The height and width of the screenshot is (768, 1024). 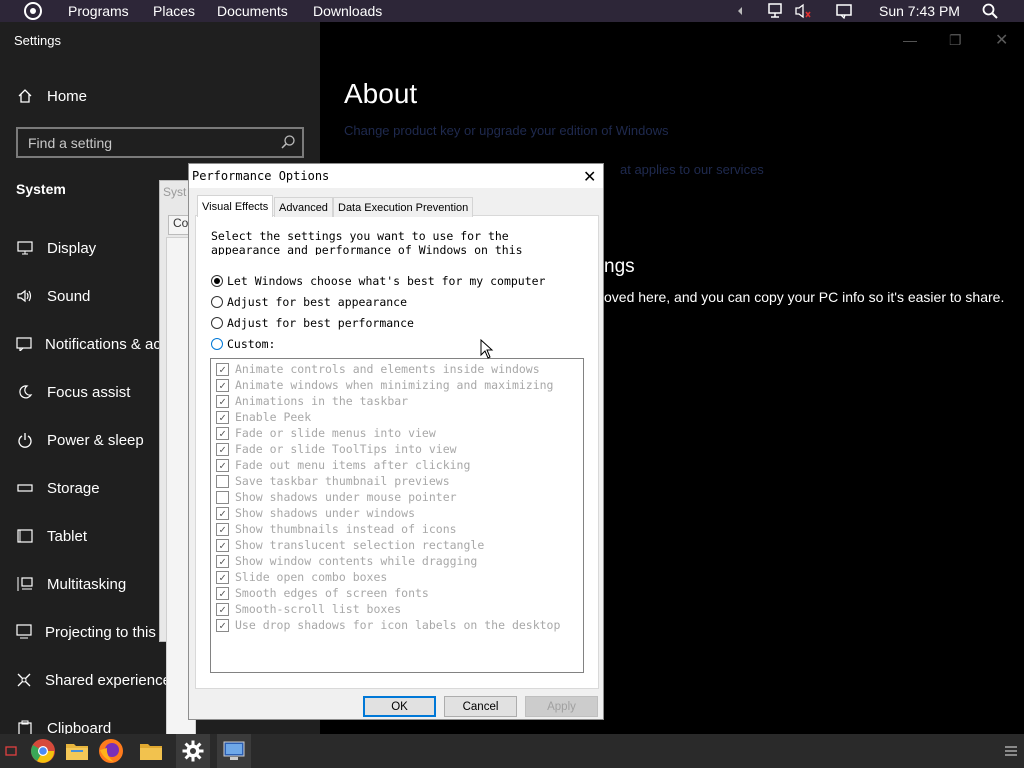 I want to click on tray-arrow-icon, so click(x=740, y=11).